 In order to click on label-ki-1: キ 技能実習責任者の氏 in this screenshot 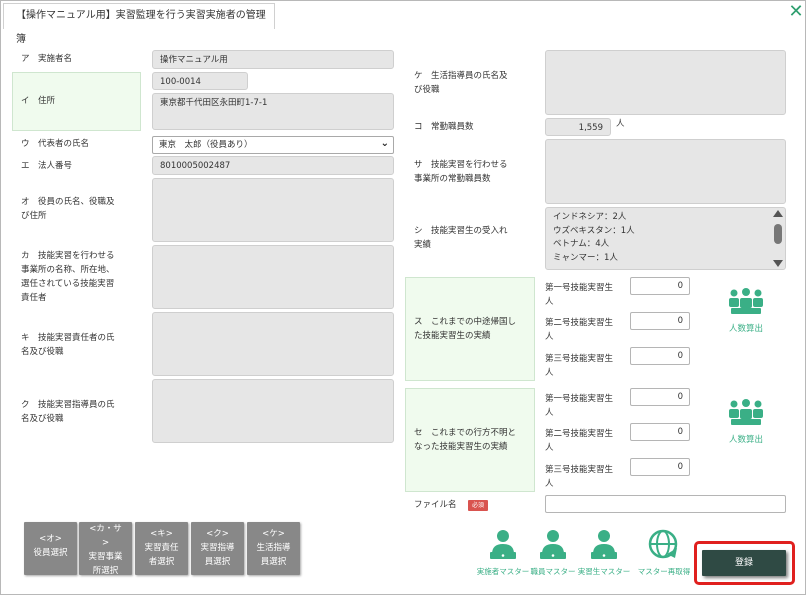, I will do `click(68, 338)`.